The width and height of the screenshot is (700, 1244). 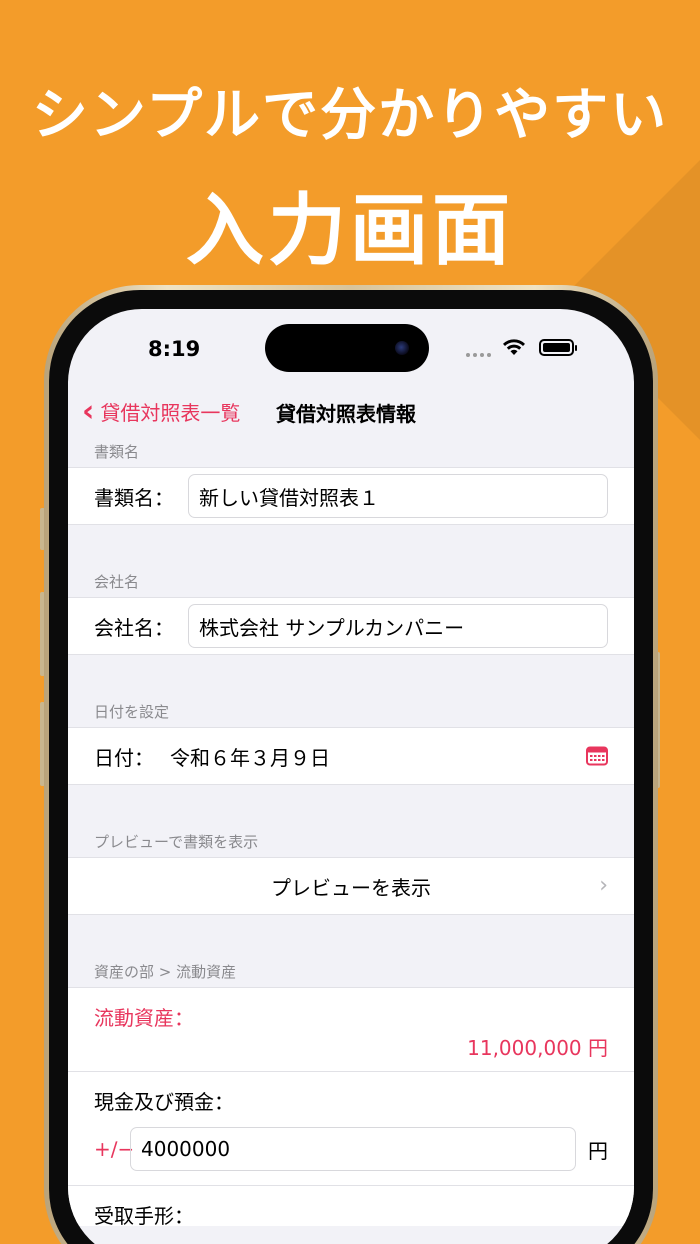 I want to click on back-button-label: 貸借対照表一覧, so click(x=170, y=413).